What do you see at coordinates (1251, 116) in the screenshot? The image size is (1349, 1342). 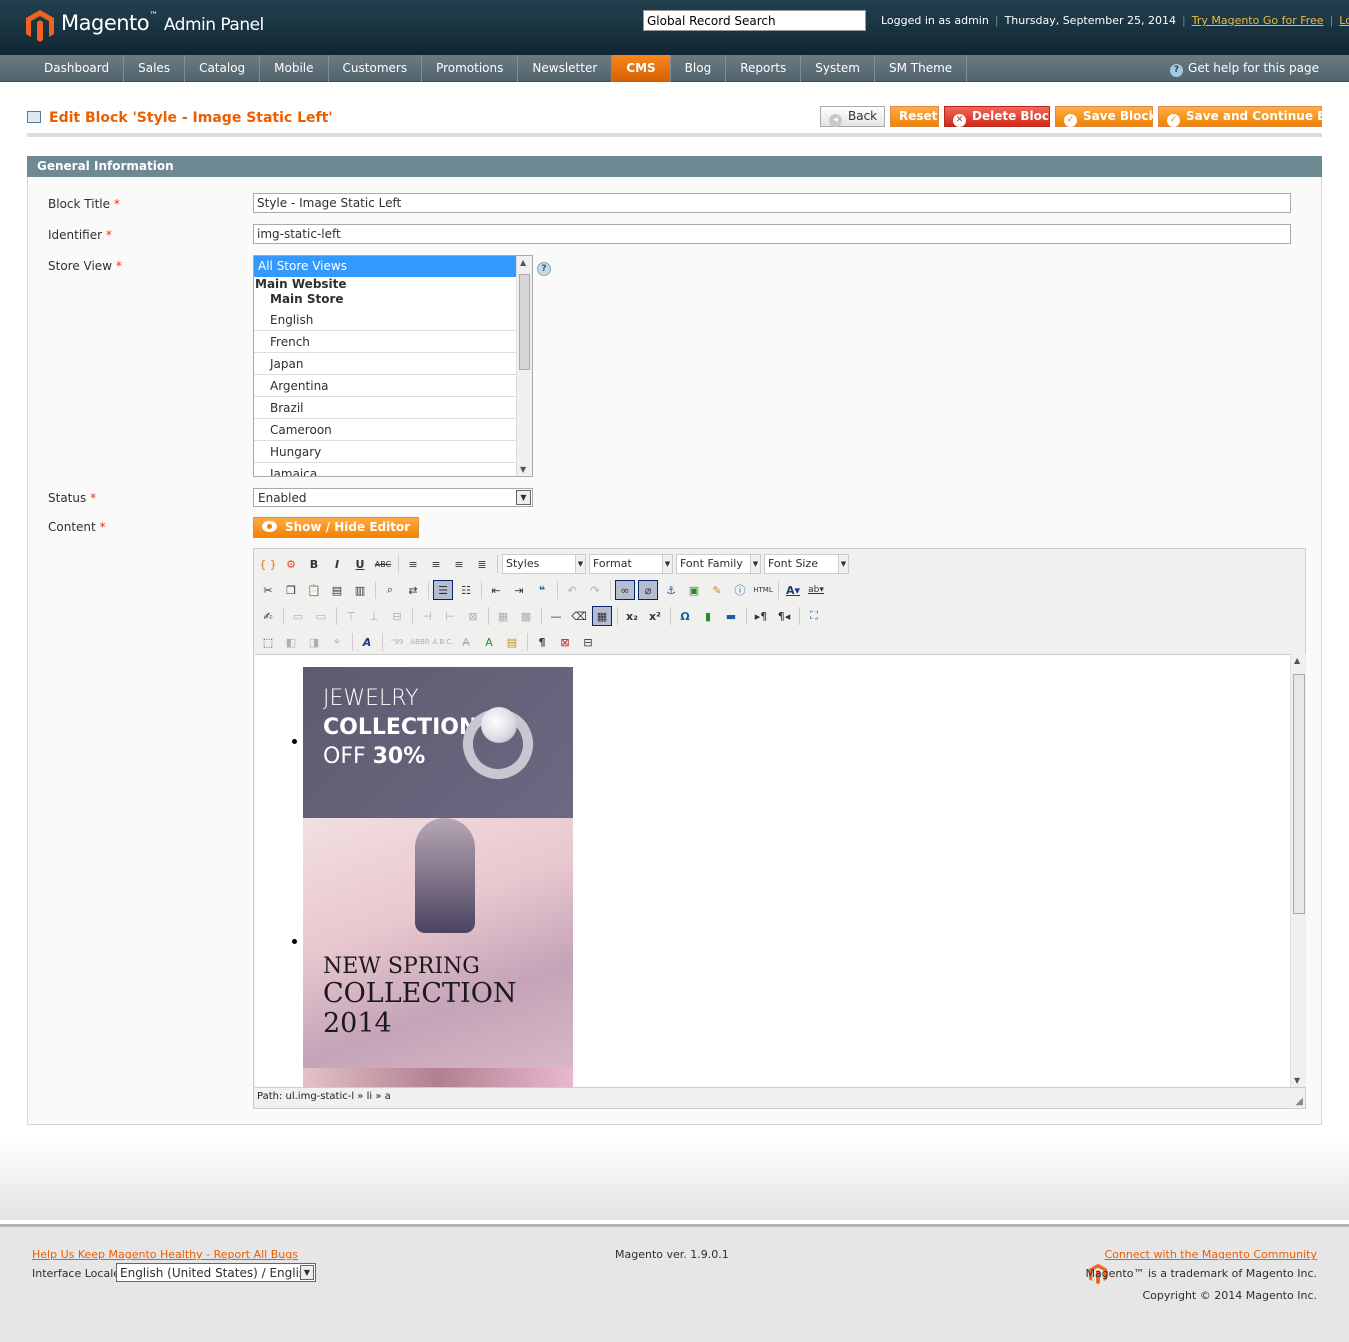 I see `save-continue-button: ✓ Save and Continue Edit` at bounding box center [1251, 116].